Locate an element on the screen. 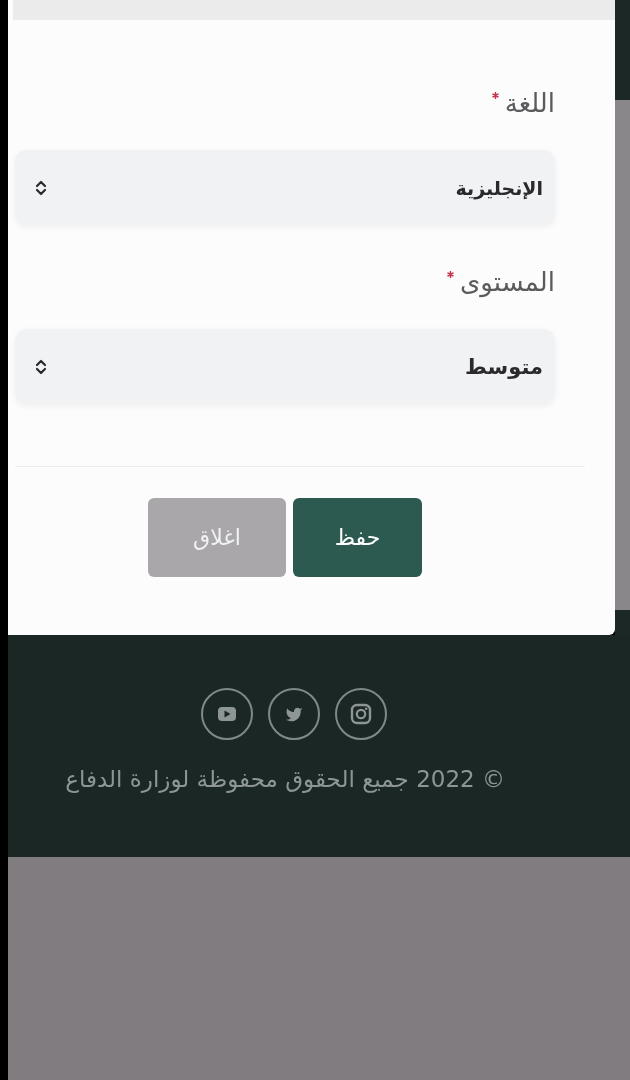 This screenshot has height=1080, width=630. select-field: متوسط is located at coordinates (285, 366).